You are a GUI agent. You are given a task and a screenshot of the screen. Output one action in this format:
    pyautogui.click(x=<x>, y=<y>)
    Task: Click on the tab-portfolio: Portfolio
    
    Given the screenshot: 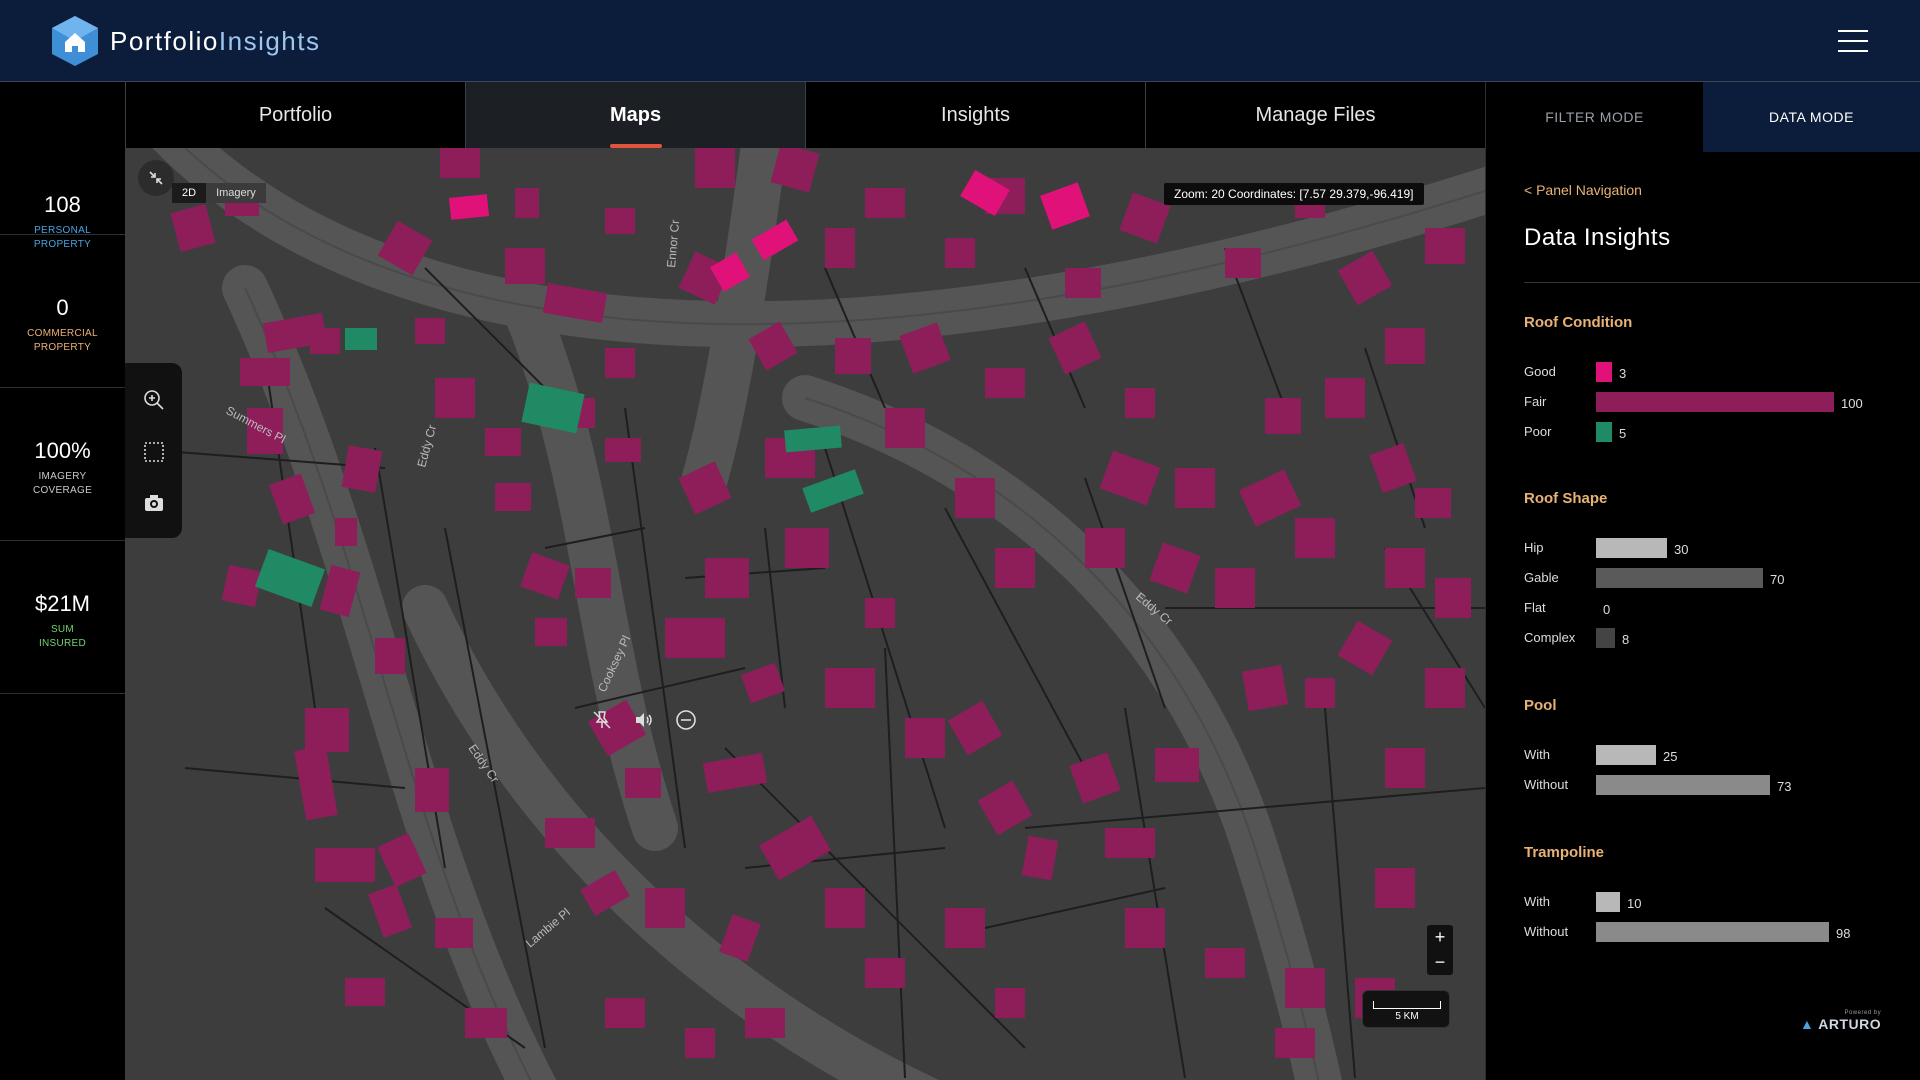 What is the action you would take?
    pyautogui.click(x=295, y=115)
    